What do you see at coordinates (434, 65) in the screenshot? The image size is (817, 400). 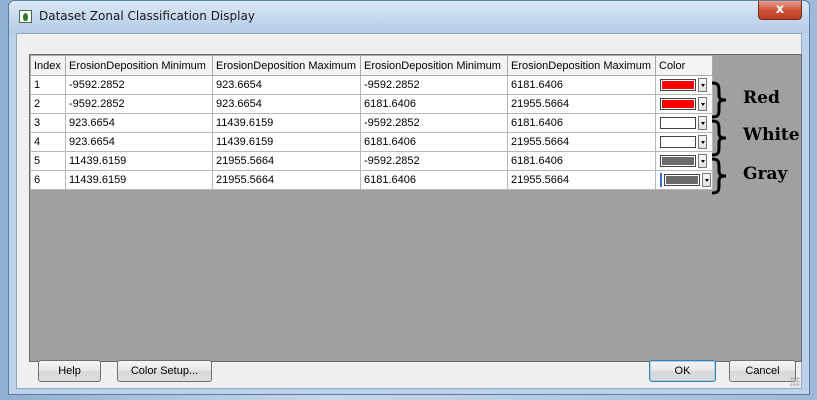 I see `column-header-erosion-min-2: ErosionDeposition Minimum` at bounding box center [434, 65].